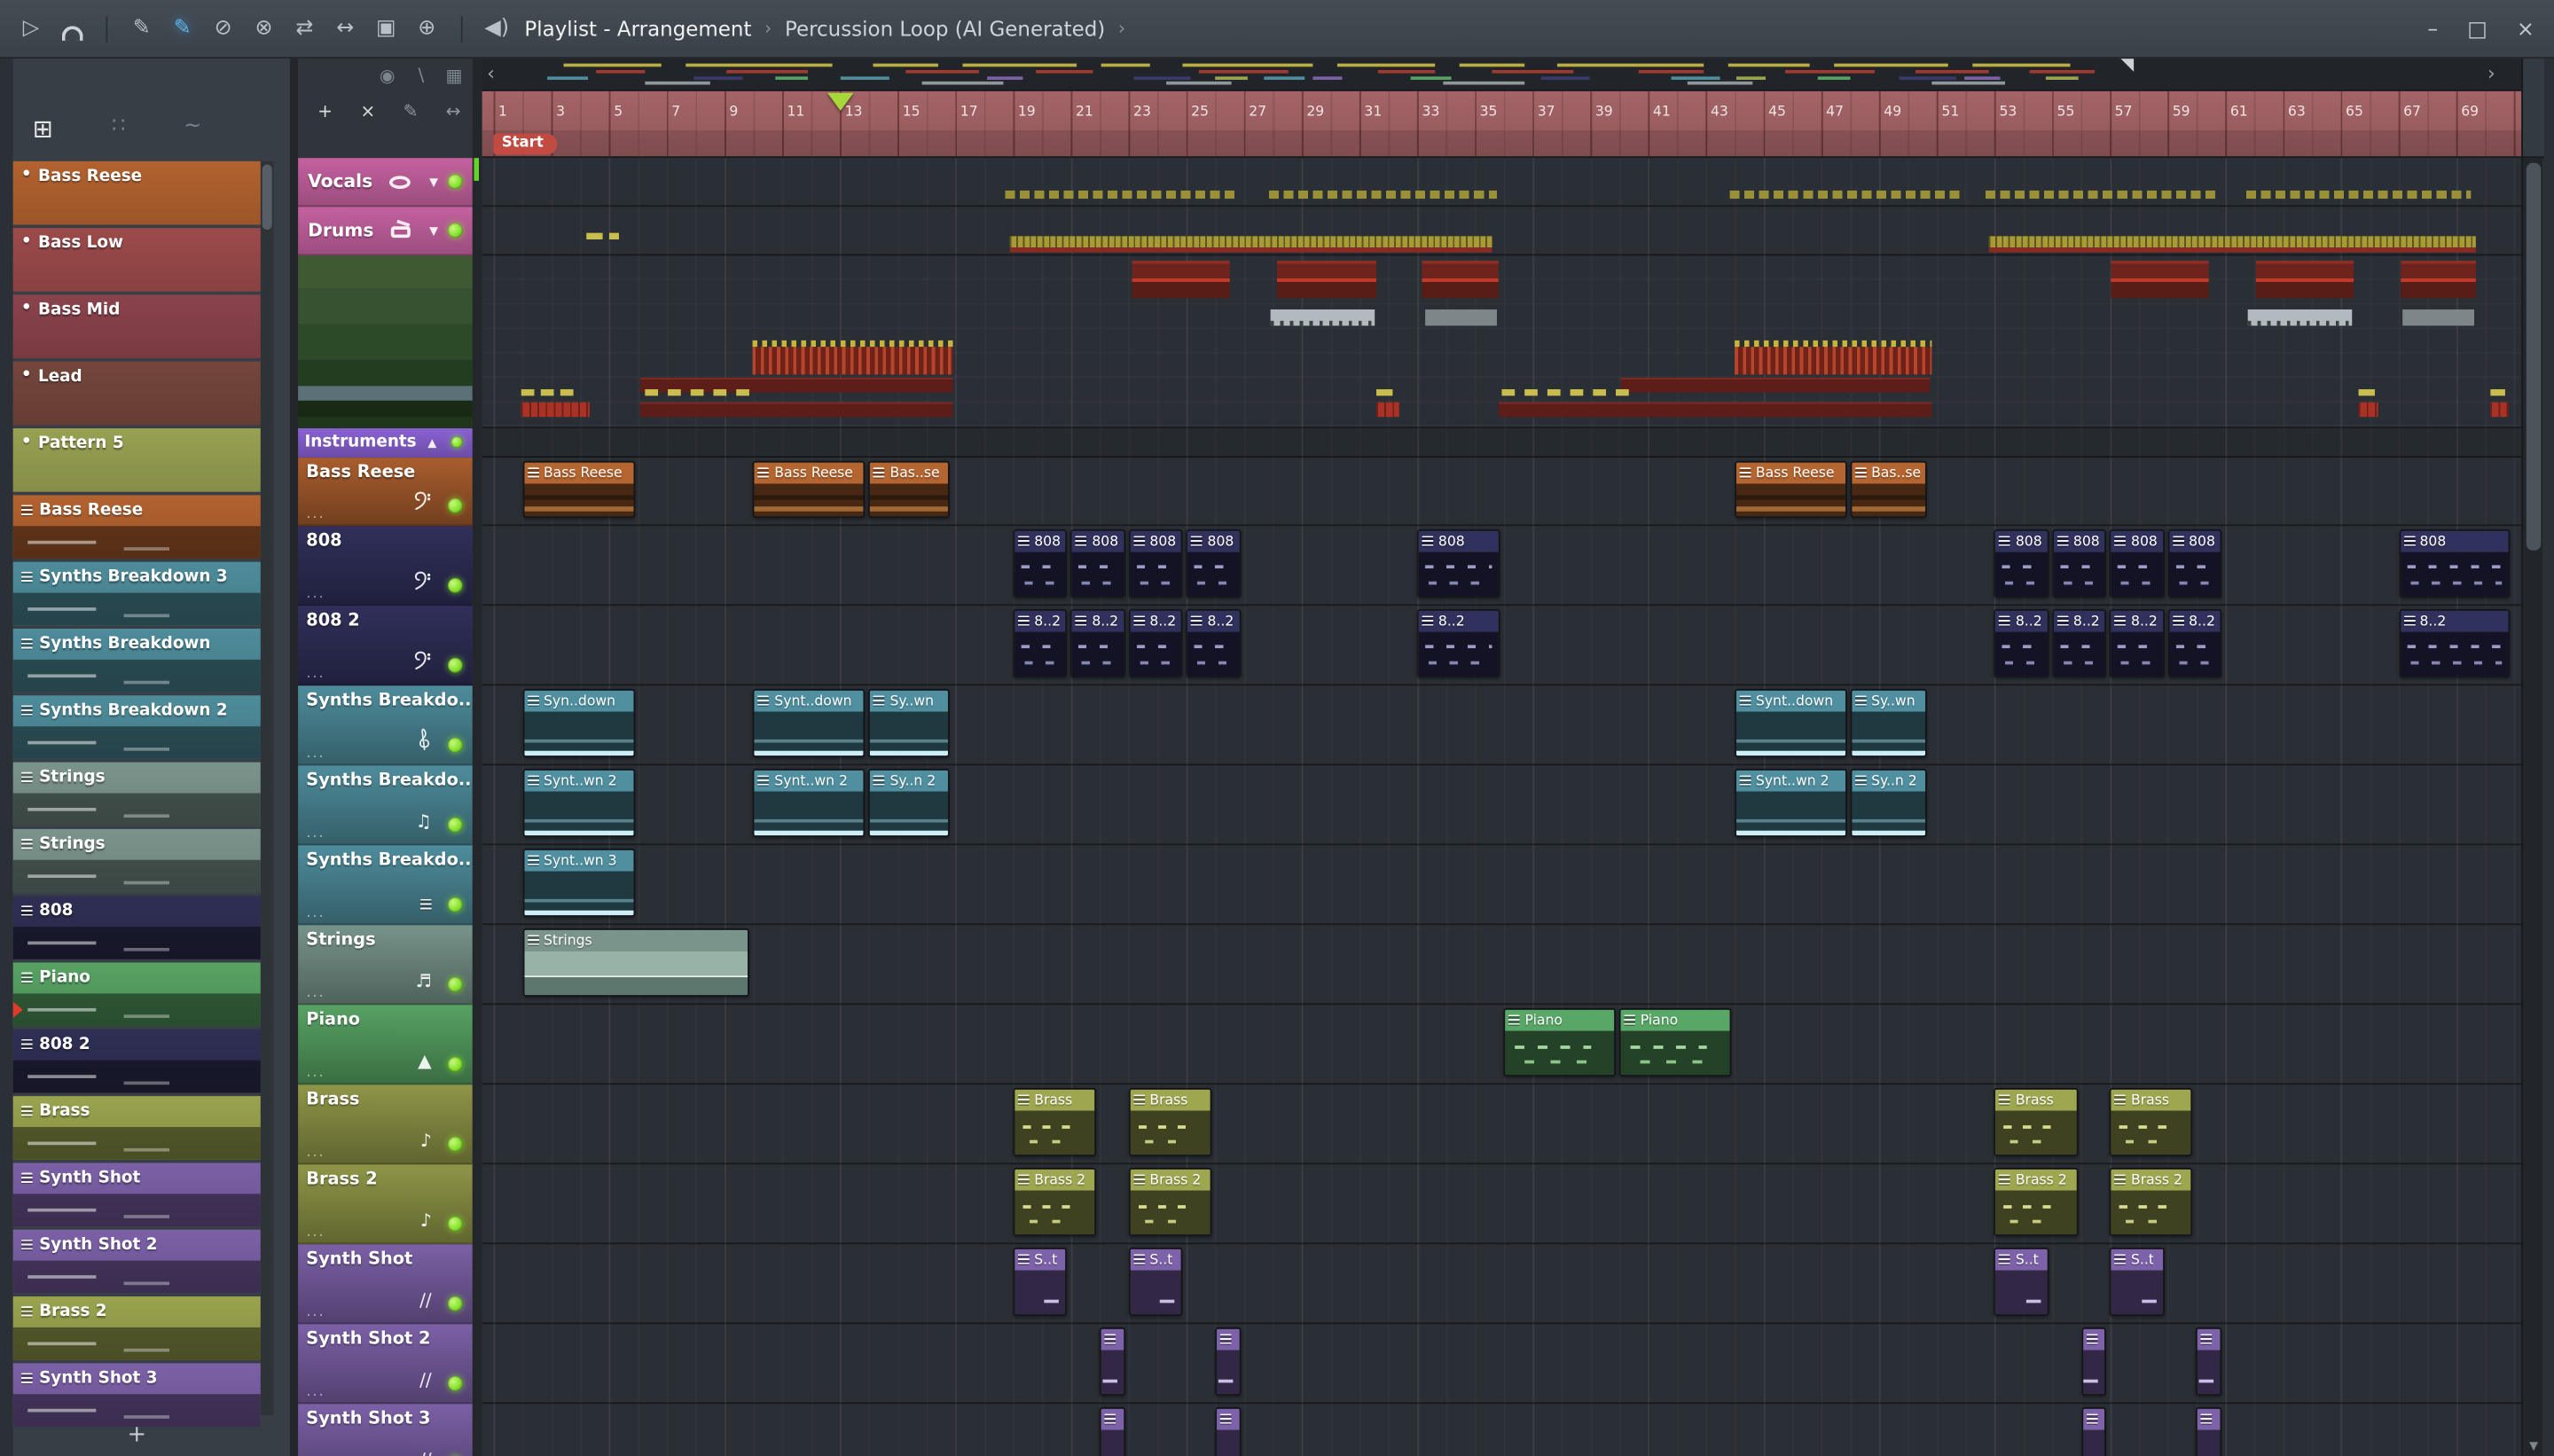 The height and width of the screenshot is (1456, 2554). I want to click on track-header-piano: Piano... ▲, so click(385, 1045).